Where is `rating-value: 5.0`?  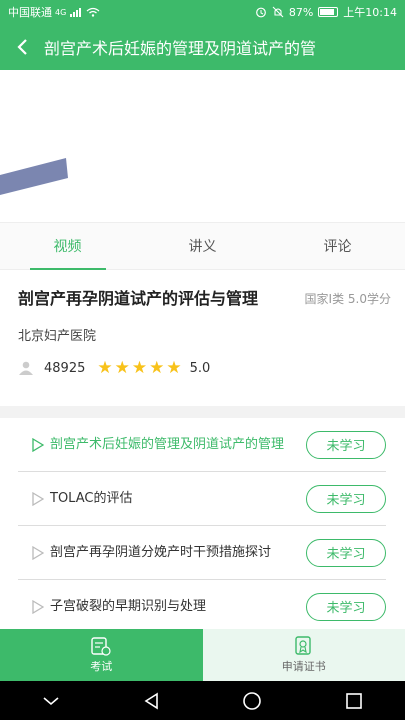
rating-value: 5.0 is located at coordinates (200, 368).